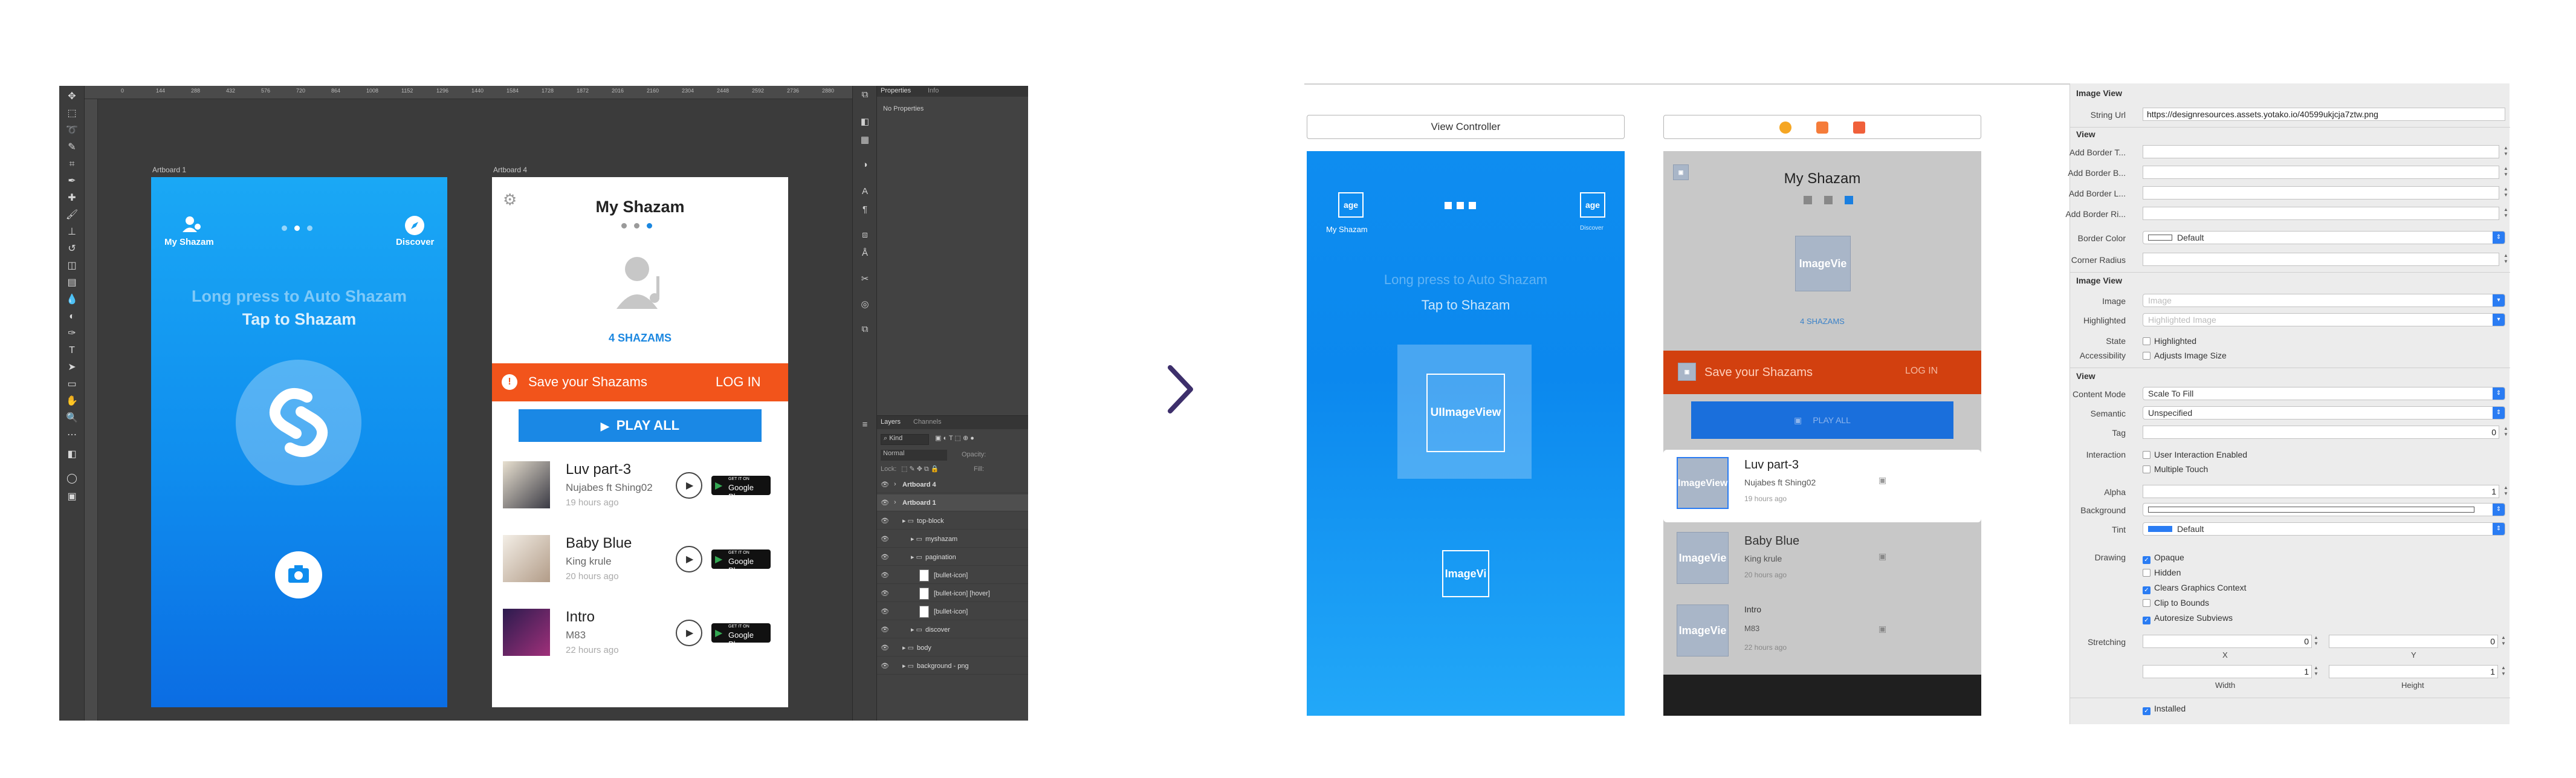 This screenshot has width=2576, height=778. Describe the element at coordinates (891, 422) in the screenshot. I see `tab-layers: Layers` at that location.